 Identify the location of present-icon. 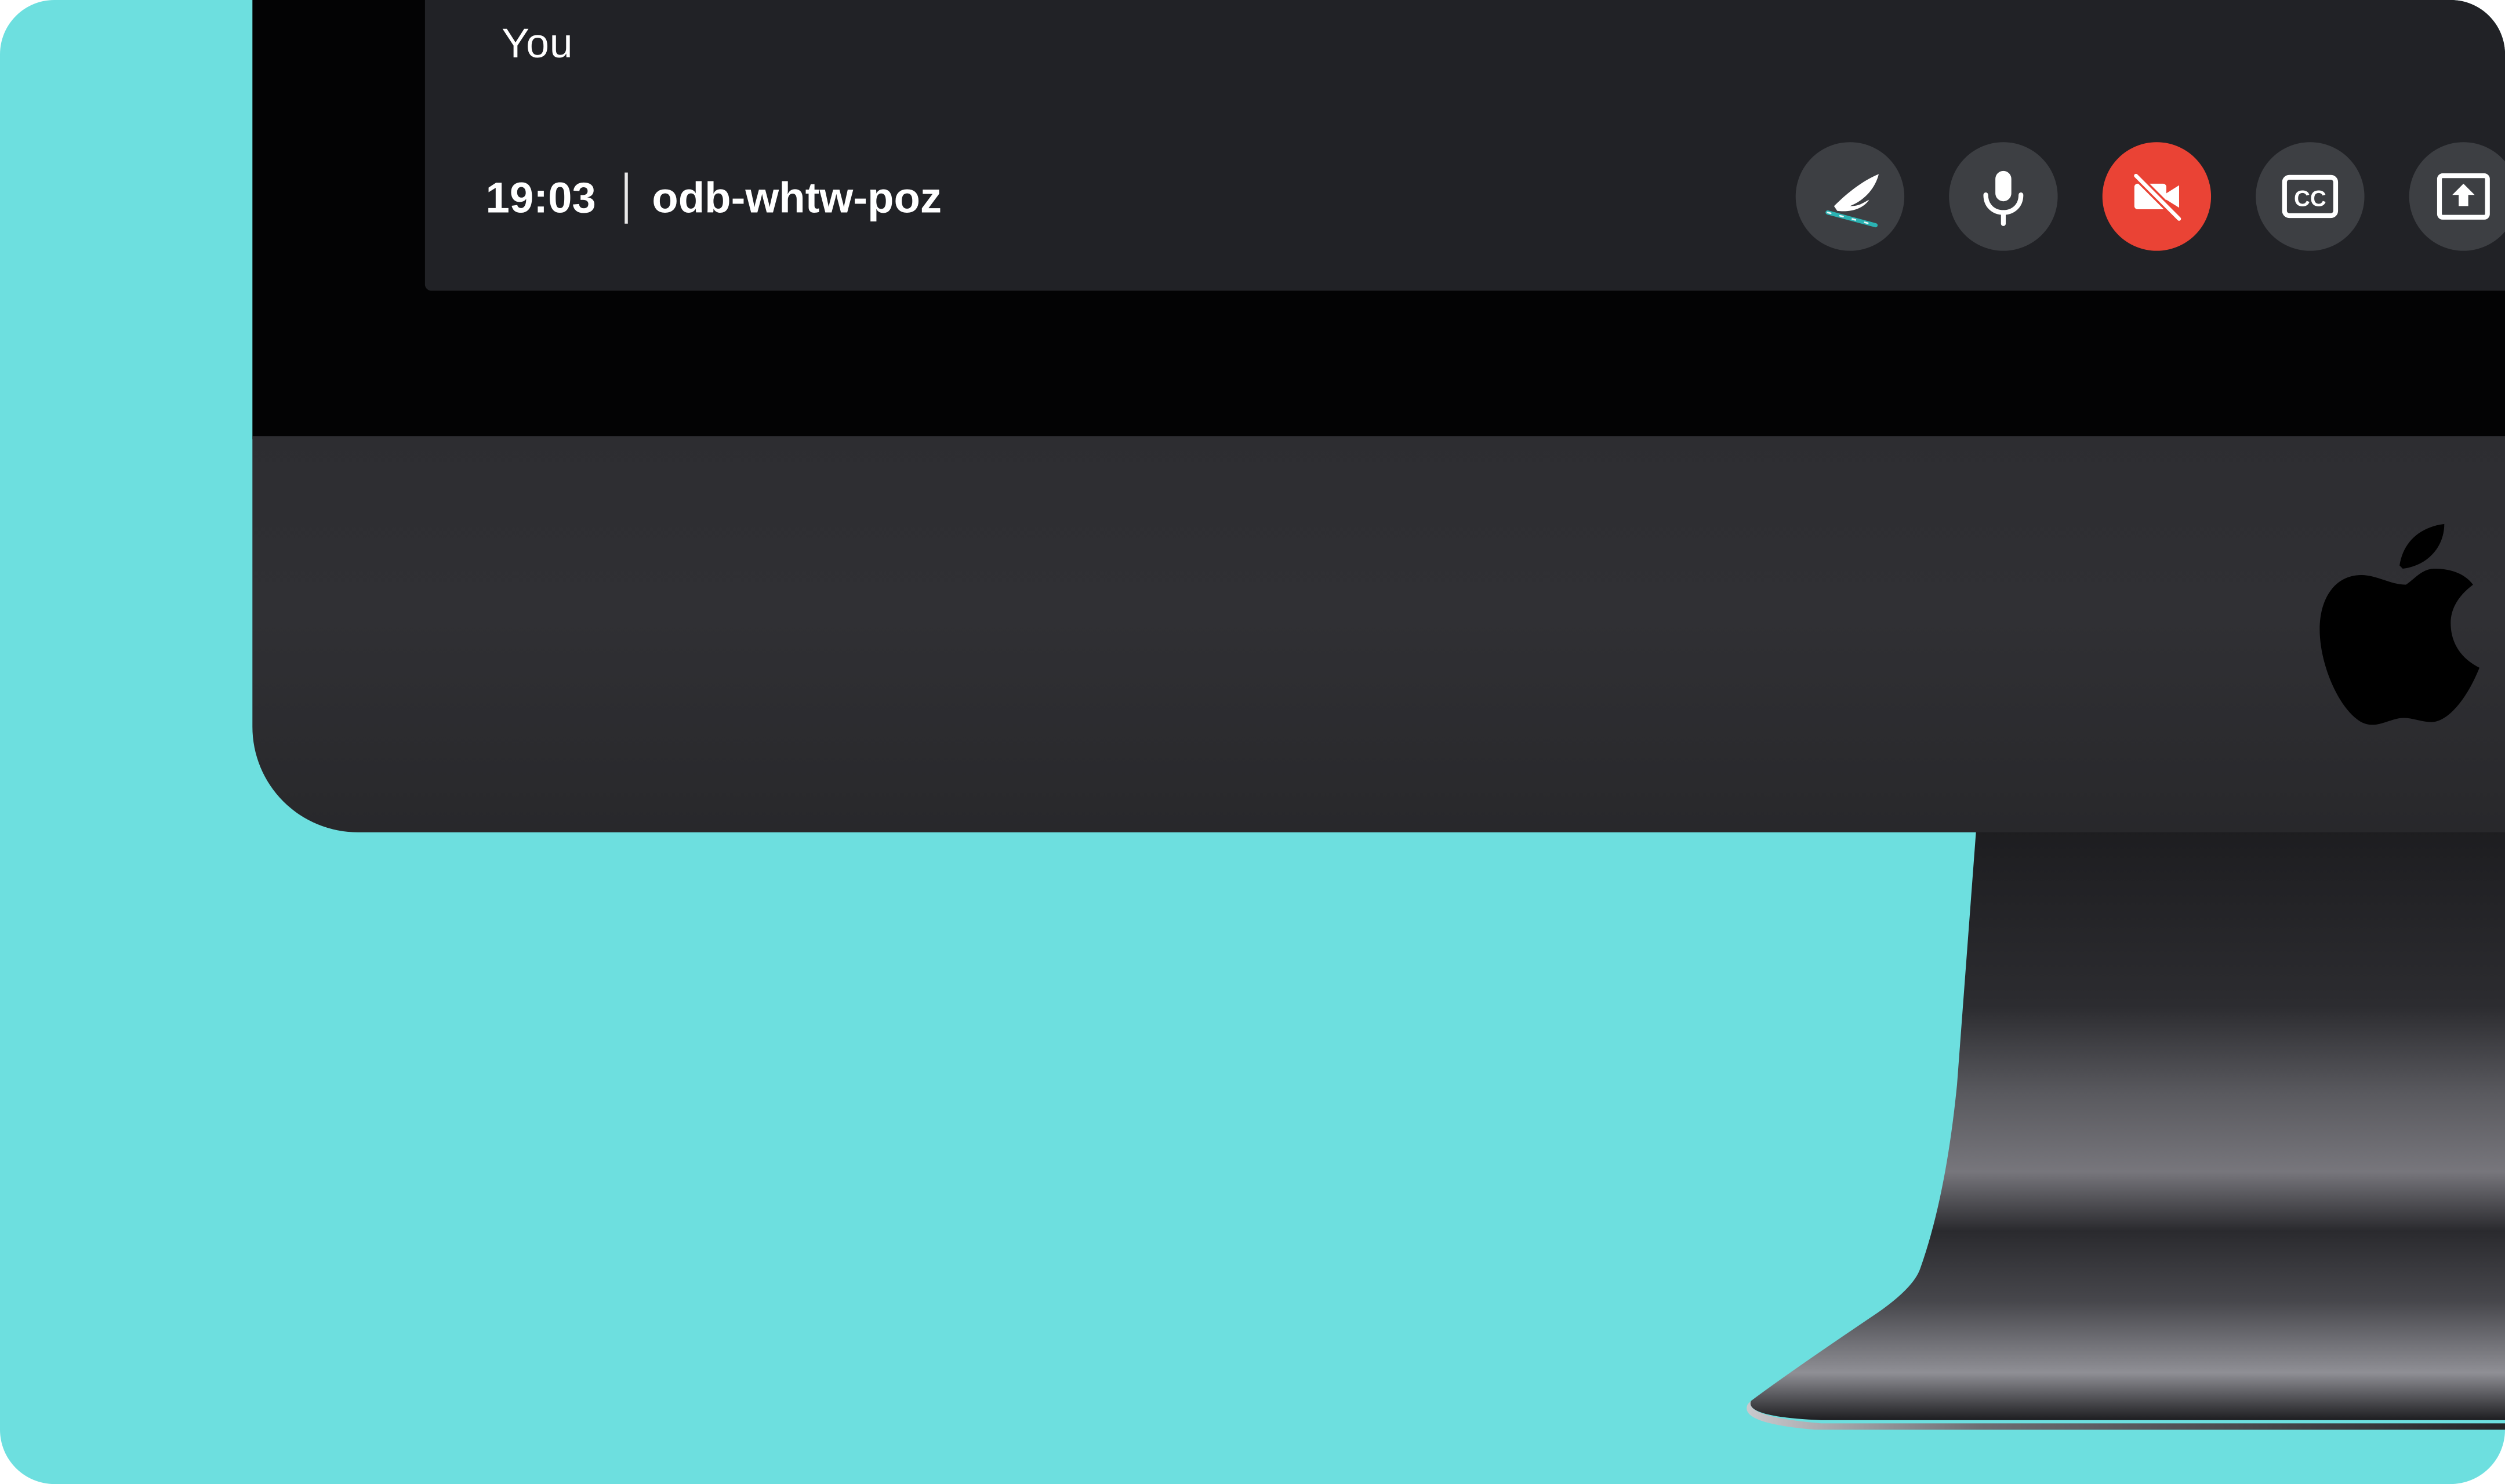
(2464, 197).